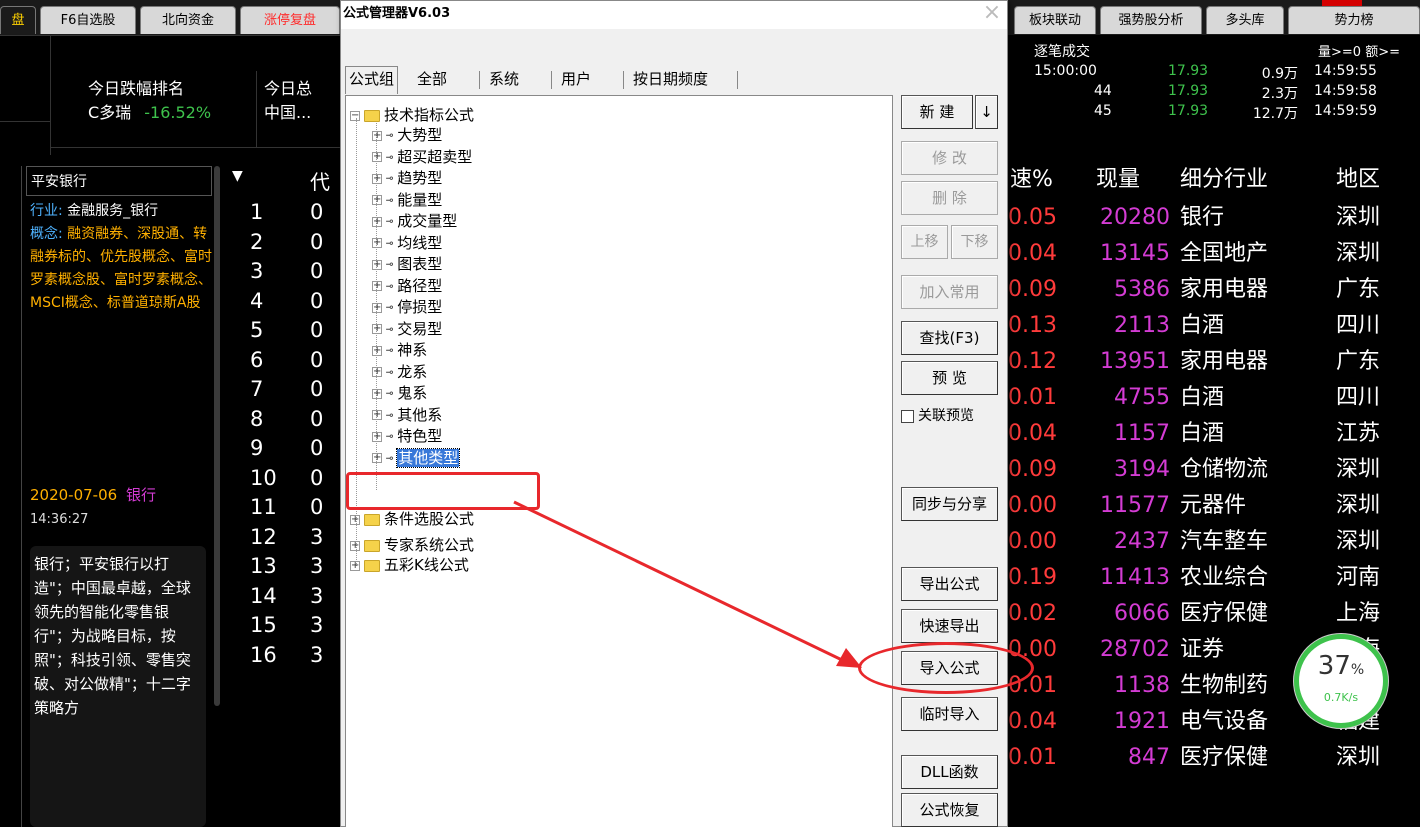  What do you see at coordinates (1032, 289) in the screenshot?
I see `speed-cell: 0.09` at bounding box center [1032, 289].